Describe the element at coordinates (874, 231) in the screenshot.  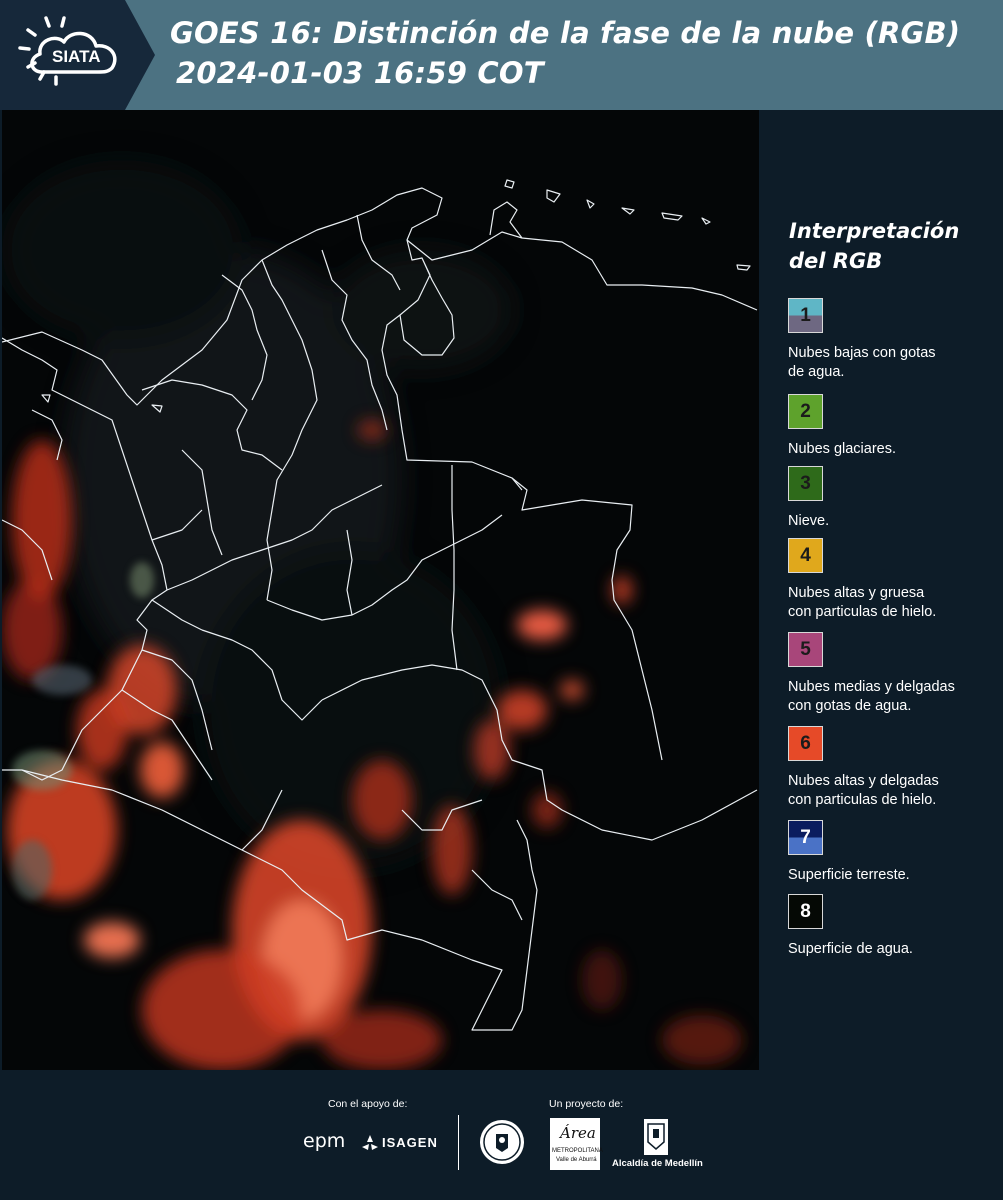
I see `legend-title-line1: Interpretación` at that location.